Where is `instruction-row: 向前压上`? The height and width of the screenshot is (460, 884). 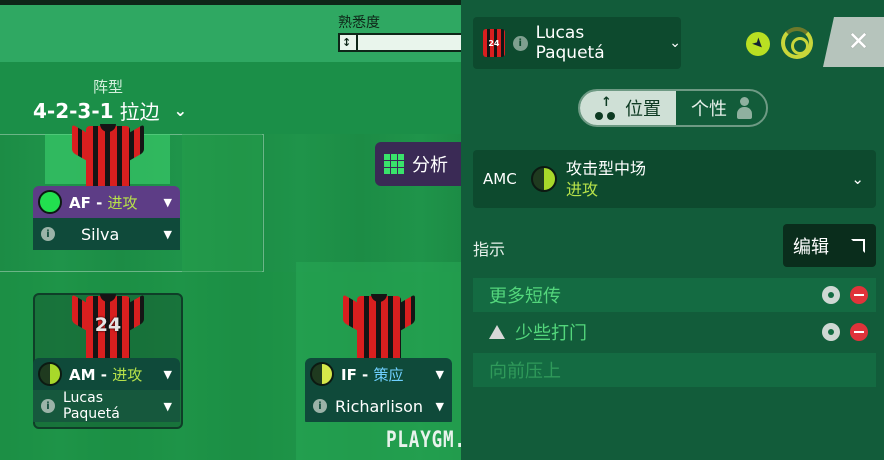
instruction-row: 向前压上 is located at coordinates (674, 370).